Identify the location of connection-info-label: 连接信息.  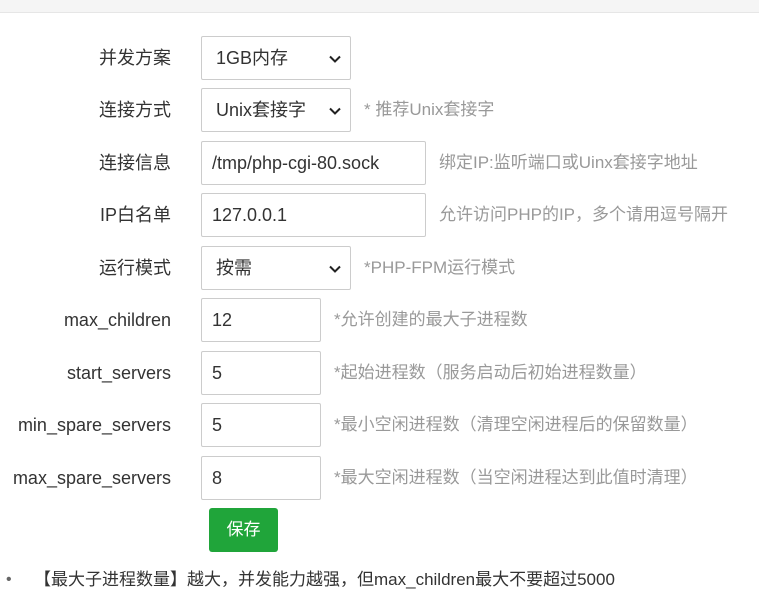
(135, 163).